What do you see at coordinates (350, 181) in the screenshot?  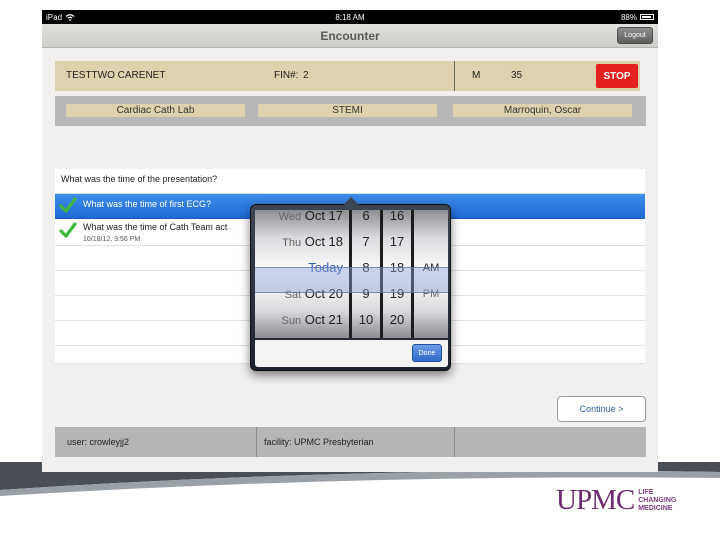 I see `question-row: What was the time of the presentation?` at bounding box center [350, 181].